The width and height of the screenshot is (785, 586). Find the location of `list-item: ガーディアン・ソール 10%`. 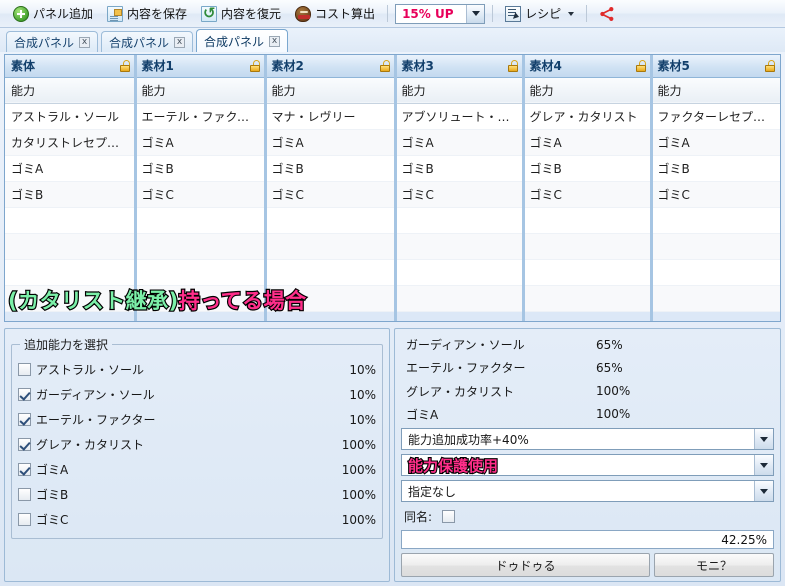

list-item: ガーディアン・ソール 10% is located at coordinates (197, 394).